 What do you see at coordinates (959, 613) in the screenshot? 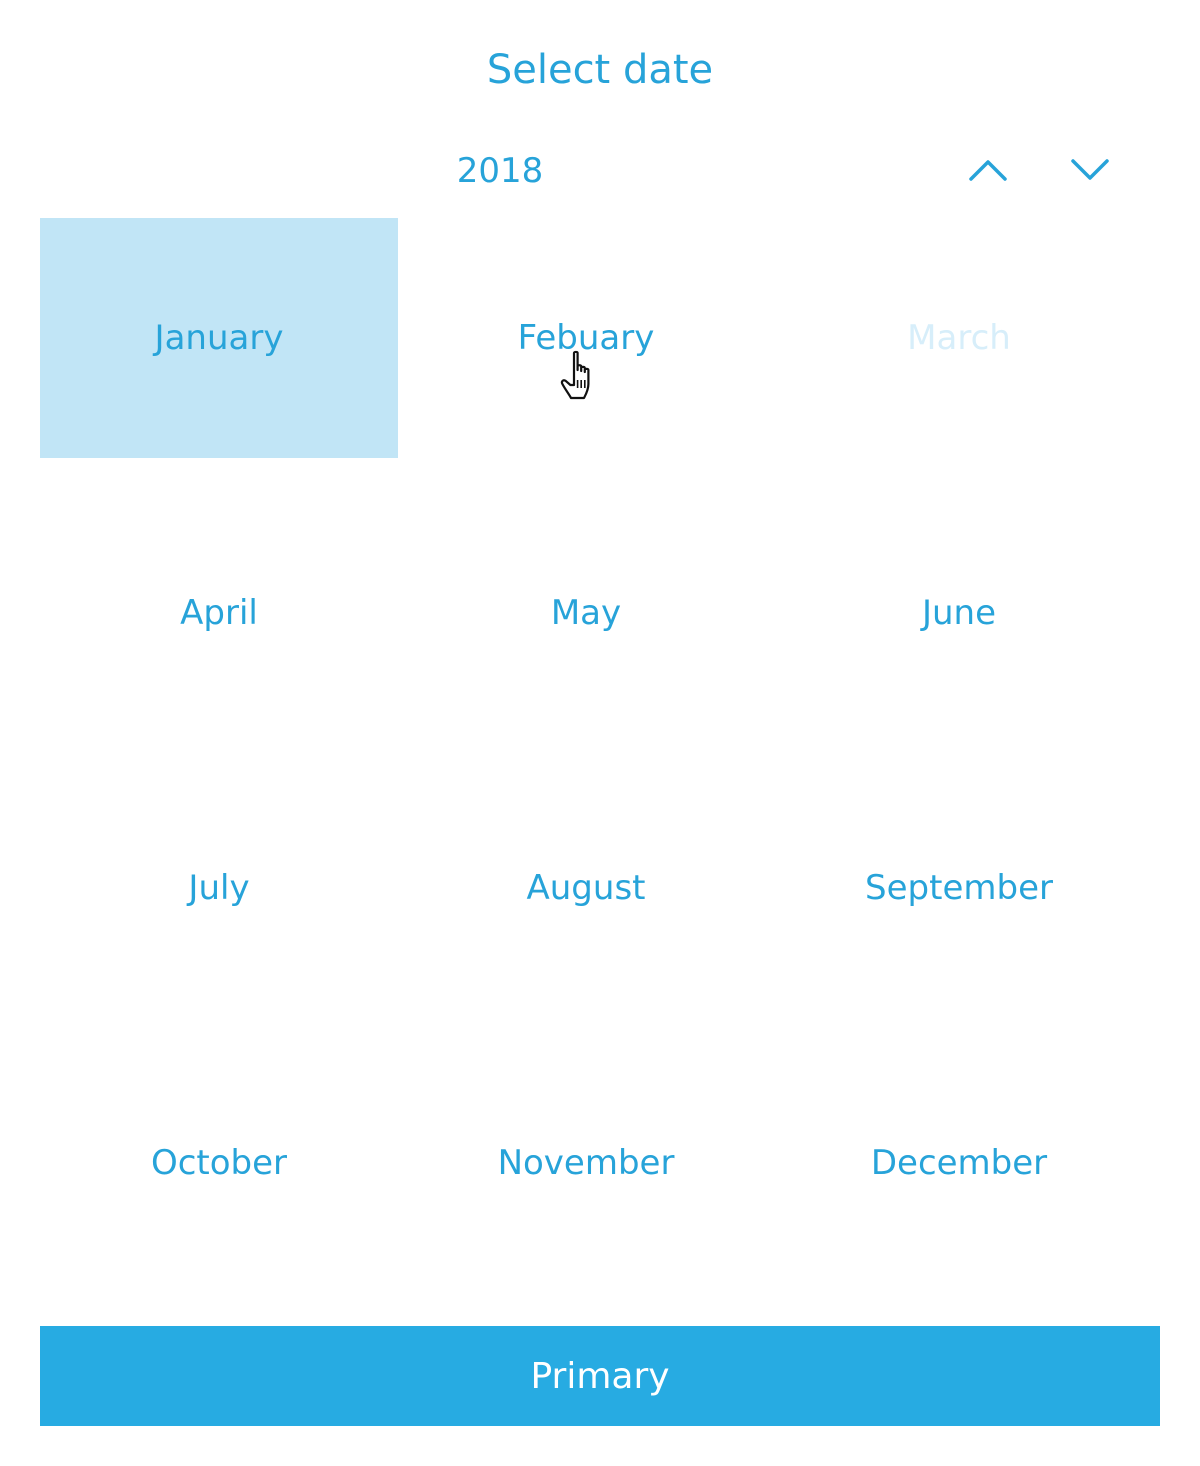
I see `month-june: June` at bounding box center [959, 613].